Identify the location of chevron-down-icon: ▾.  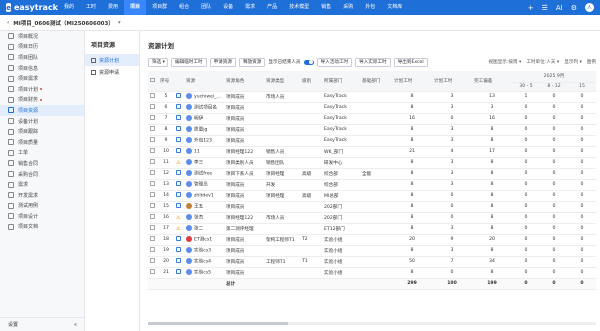
(119, 23).